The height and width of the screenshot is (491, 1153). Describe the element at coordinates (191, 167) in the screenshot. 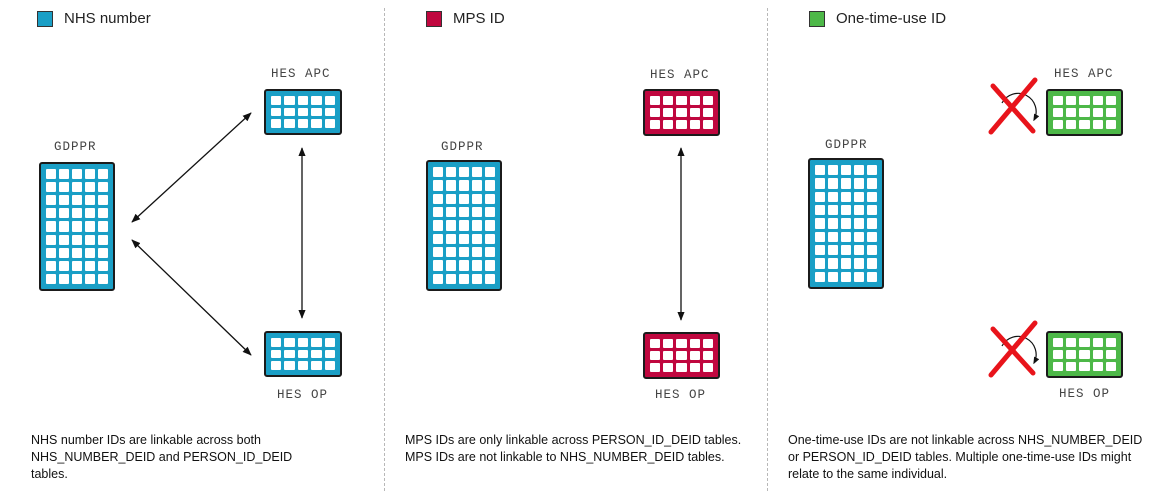

I see `link-arrow-gdppr-apc` at that location.